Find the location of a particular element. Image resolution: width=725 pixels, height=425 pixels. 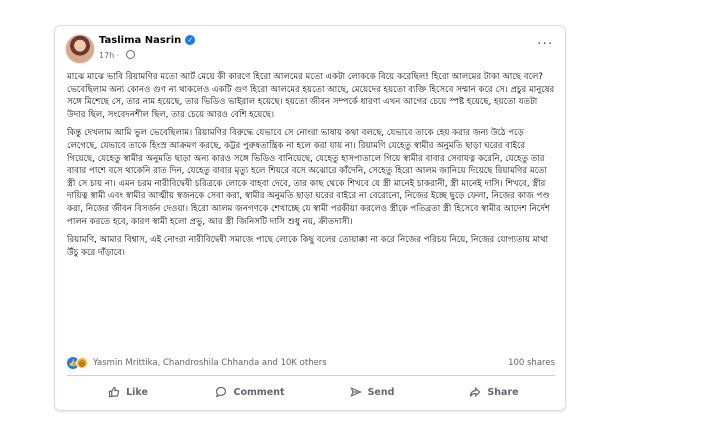

thumbs-up-icon is located at coordinates (114, 392).